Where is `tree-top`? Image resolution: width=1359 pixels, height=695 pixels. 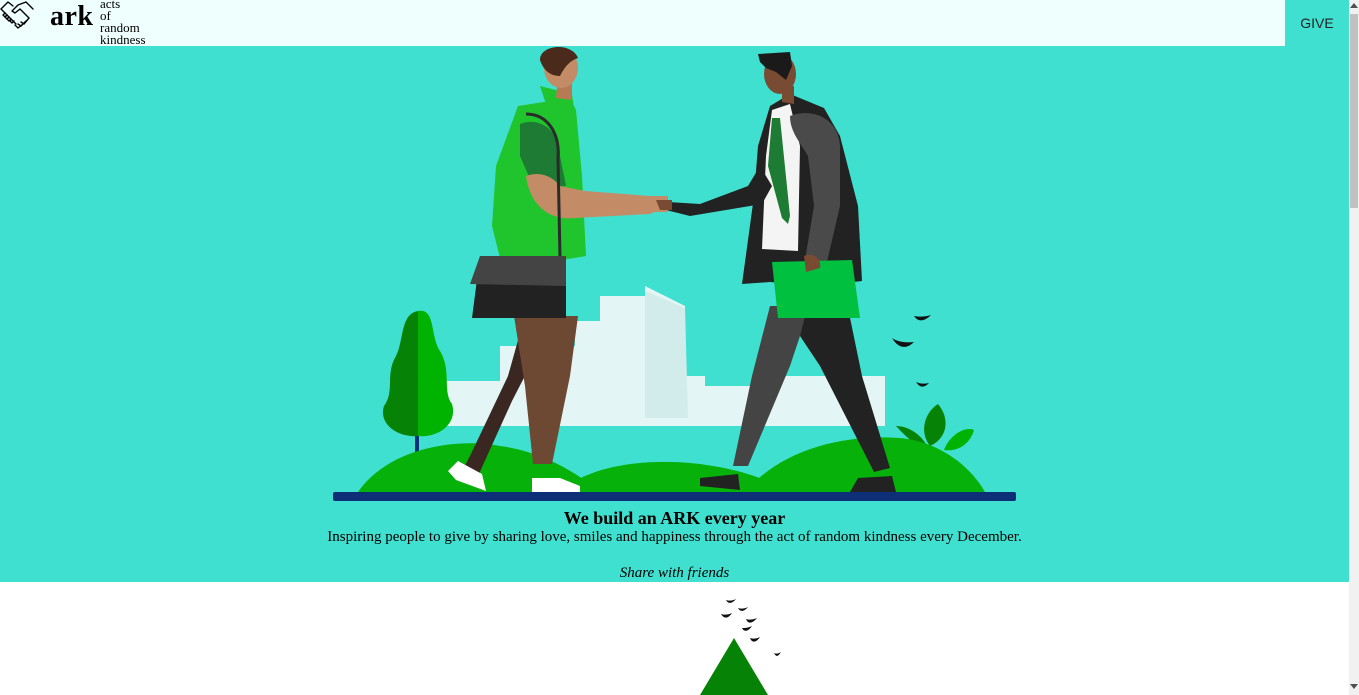 tree-top is located at coordinates (734, 666).